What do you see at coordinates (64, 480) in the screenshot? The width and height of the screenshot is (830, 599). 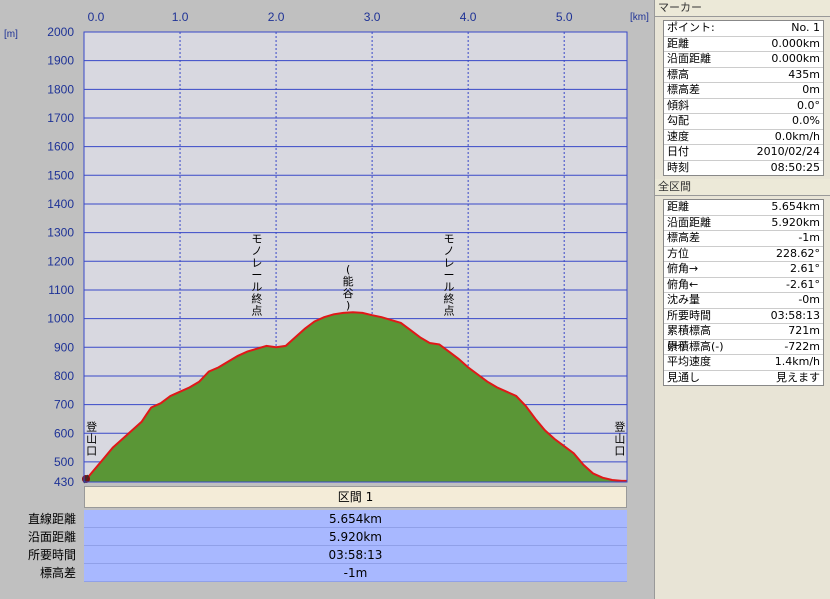 I see `y-tick-label: 430` at bounding box center [64, 480].